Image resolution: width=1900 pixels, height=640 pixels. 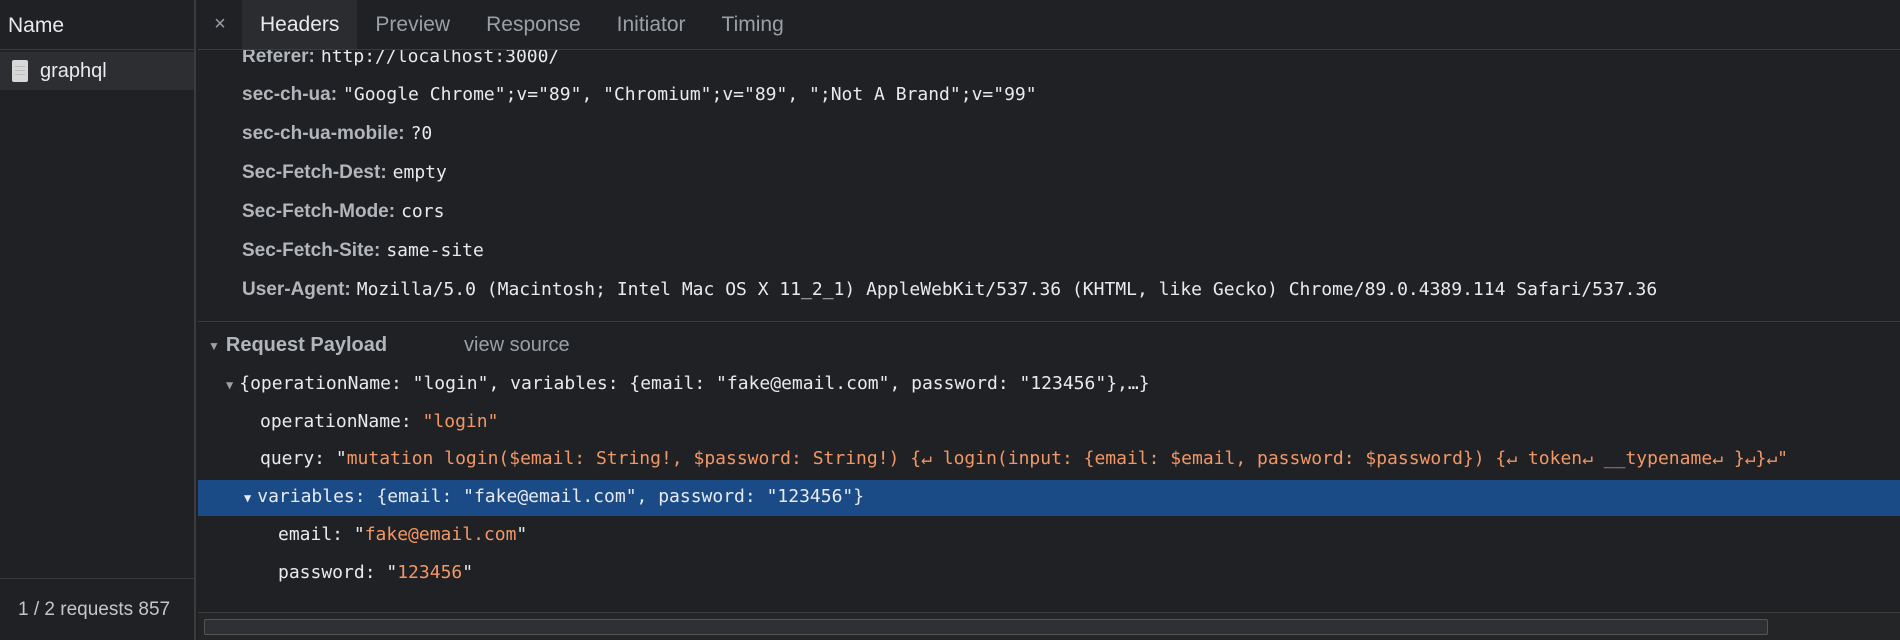 What do you see at coordinates (98, 320) in the screenshot?
I see `request-list-panel: Name graphql 1 / 2 requests 857` at bounding box center [98, 320].